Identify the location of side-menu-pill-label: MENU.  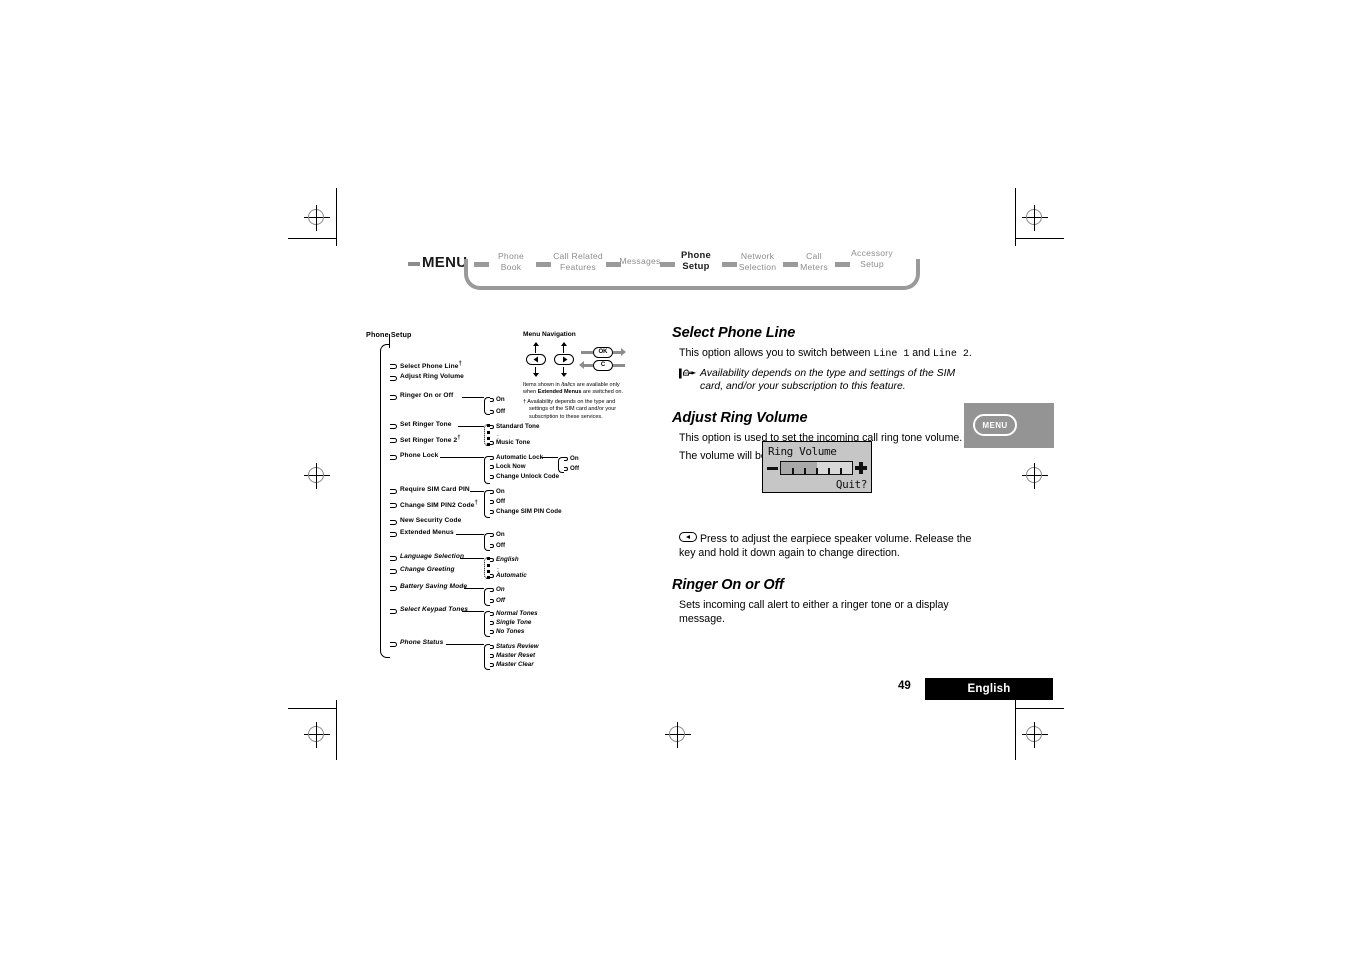
(995, 425).